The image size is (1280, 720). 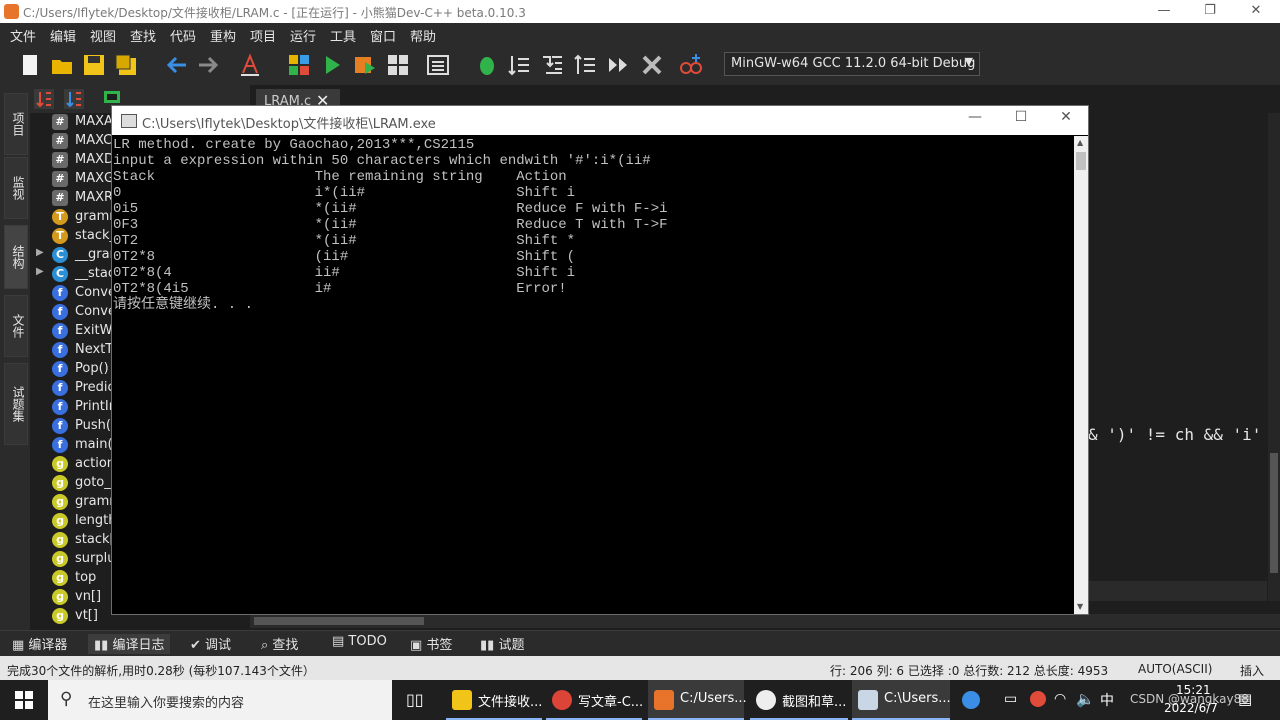 I want to click on left-side-tabs: 项目 监视 结构 文件 试题集, so click(x=15, y=357).